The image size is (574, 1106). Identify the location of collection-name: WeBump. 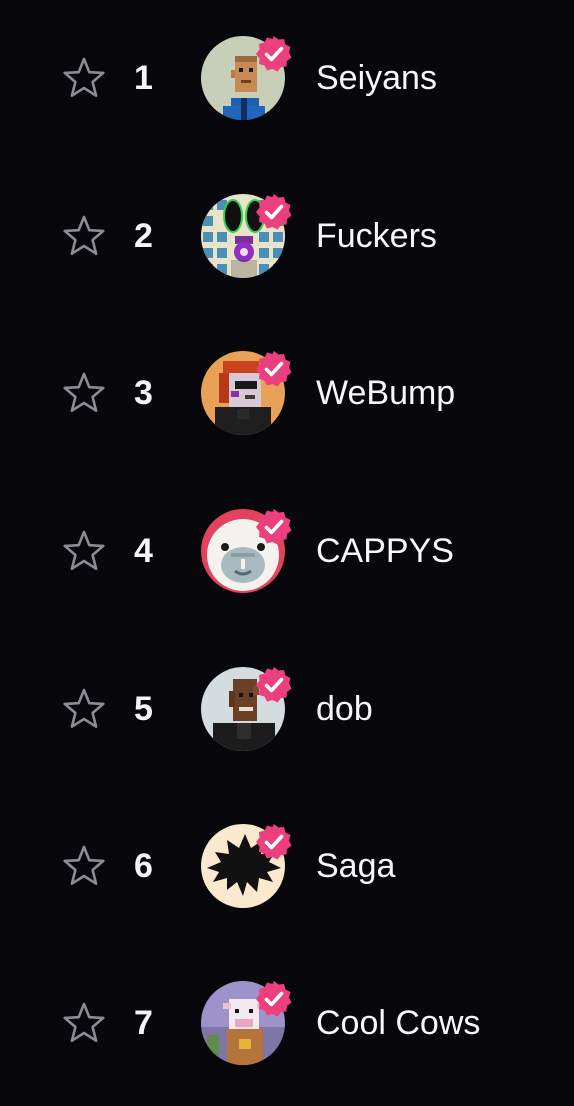
(385, 393).